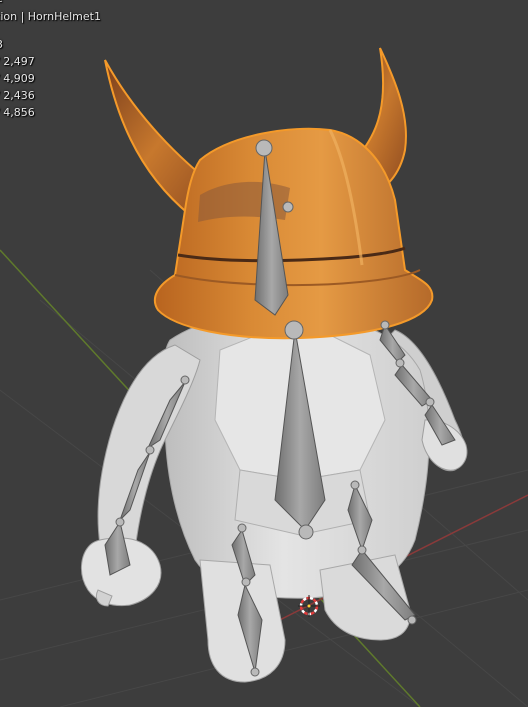  Describe the element at coordinates (50, 16) in the screenshot. I see `viewport-header-text: tion | HornHelmet1` at that location.